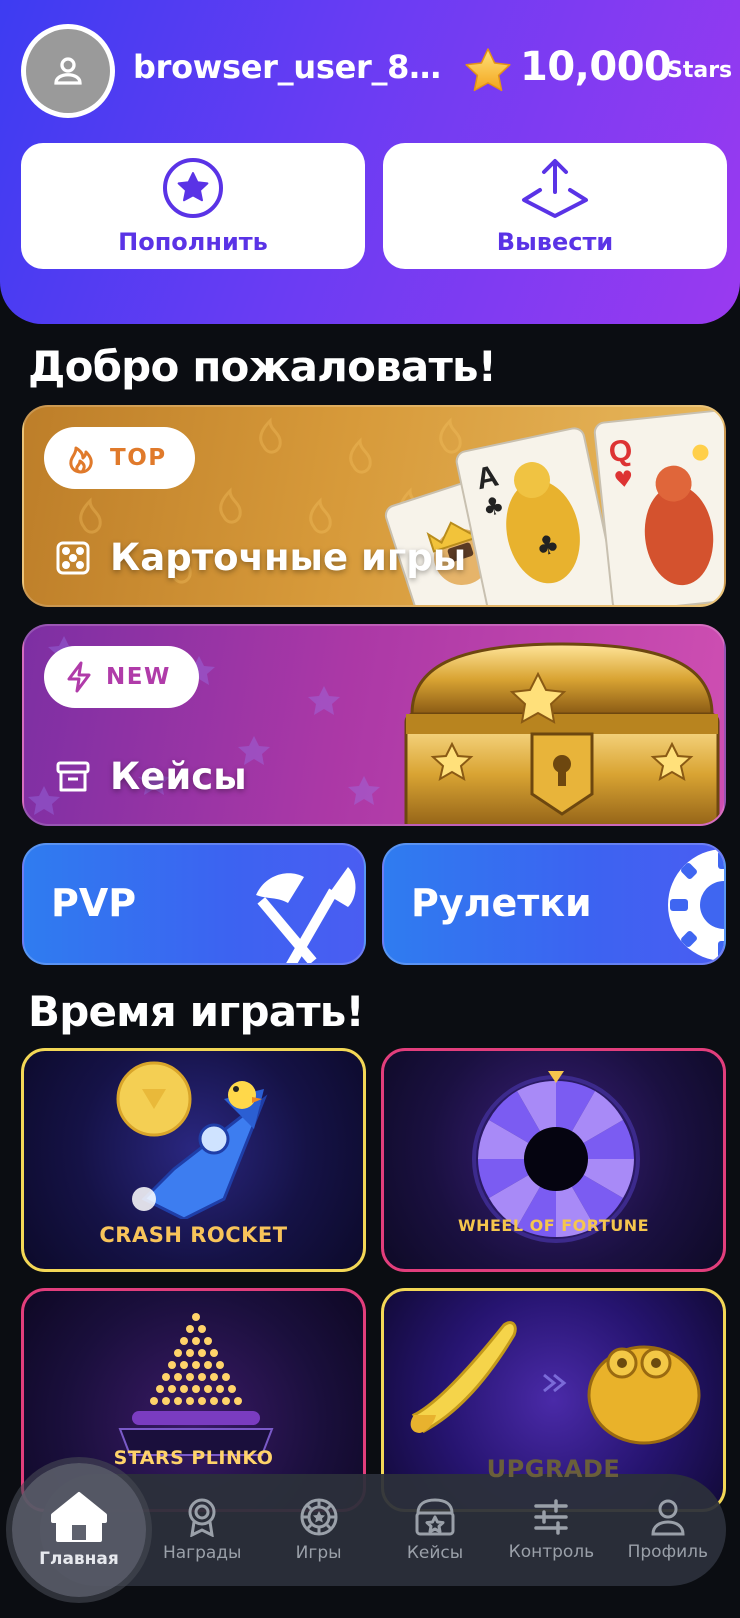 The height and width of the screenshot is (1618, 740). Describe the element at coordinates (501, 903) in the screenshot. I see `roulette-label: Рулетки` at that location.